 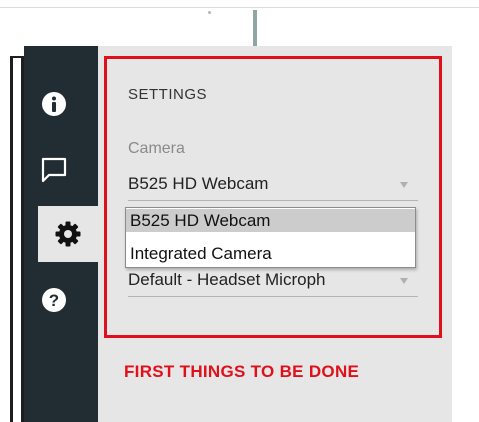 I want to click on help-icon: ?, so click(x=54, y=300).